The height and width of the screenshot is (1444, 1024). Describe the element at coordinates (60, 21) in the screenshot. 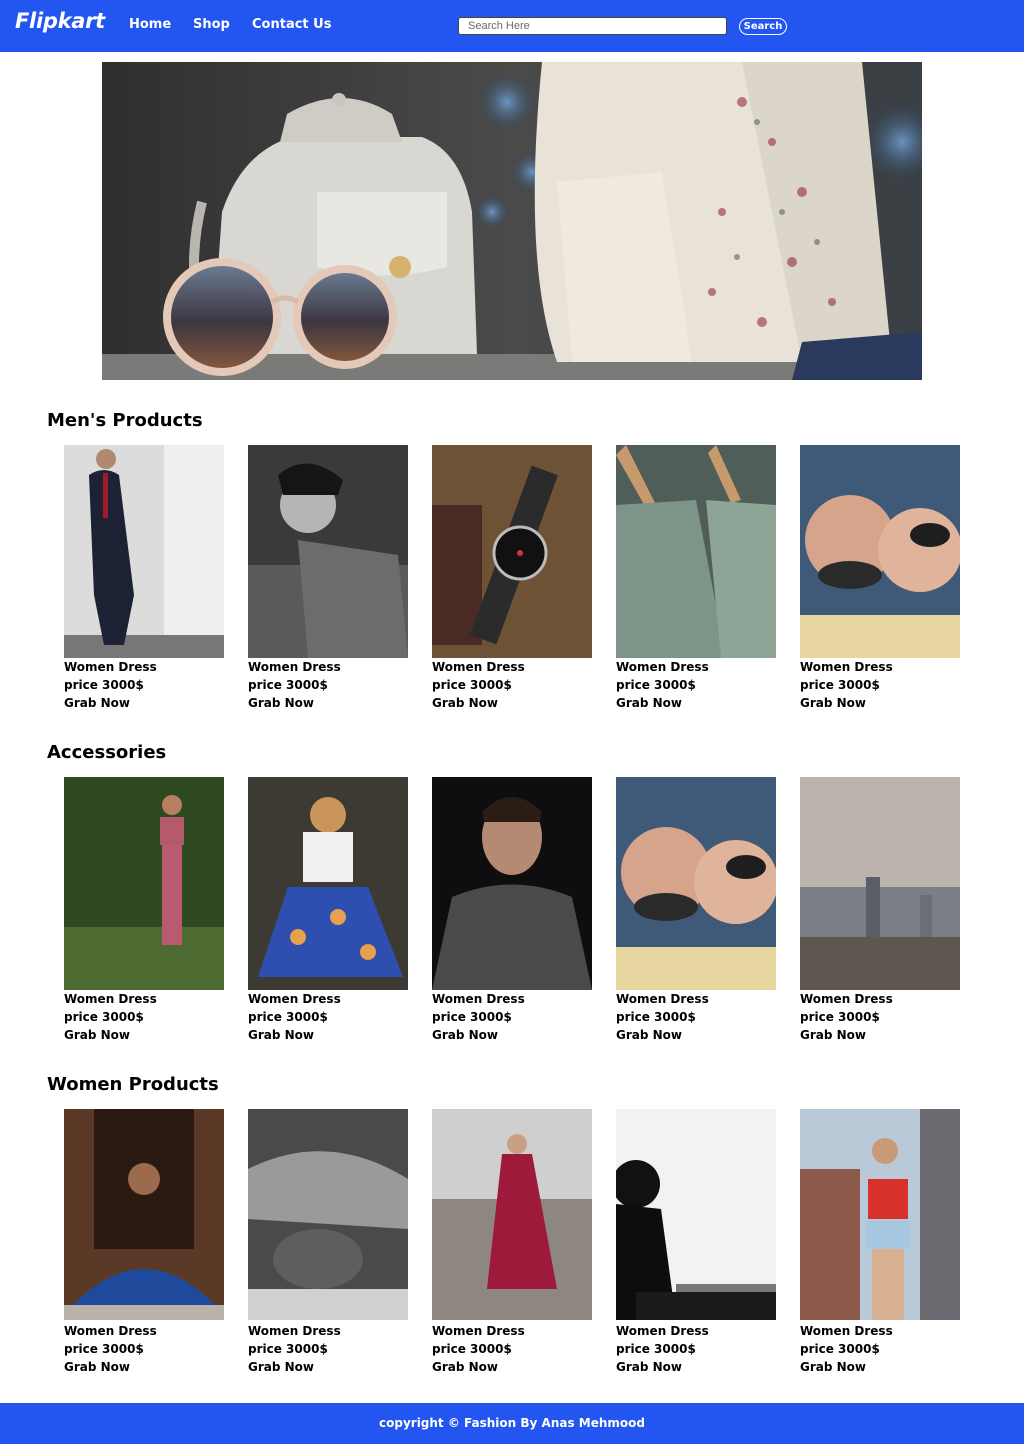

I see `brand-logo: Flipkart` at that location.